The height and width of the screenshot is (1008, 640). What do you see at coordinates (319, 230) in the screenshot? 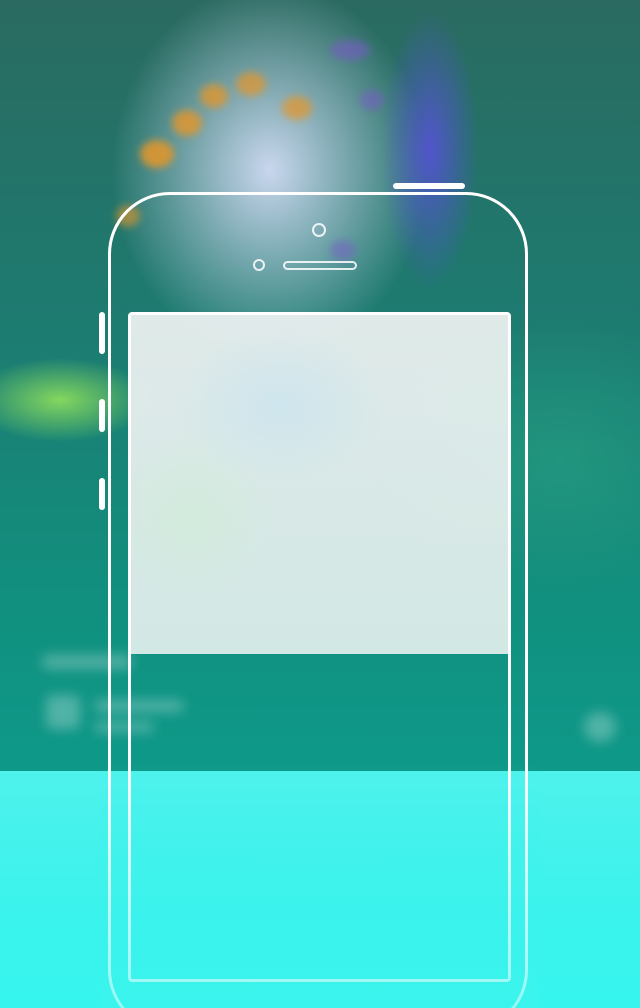
I see `camera-lens-icon` at bounding box center [319, 230].